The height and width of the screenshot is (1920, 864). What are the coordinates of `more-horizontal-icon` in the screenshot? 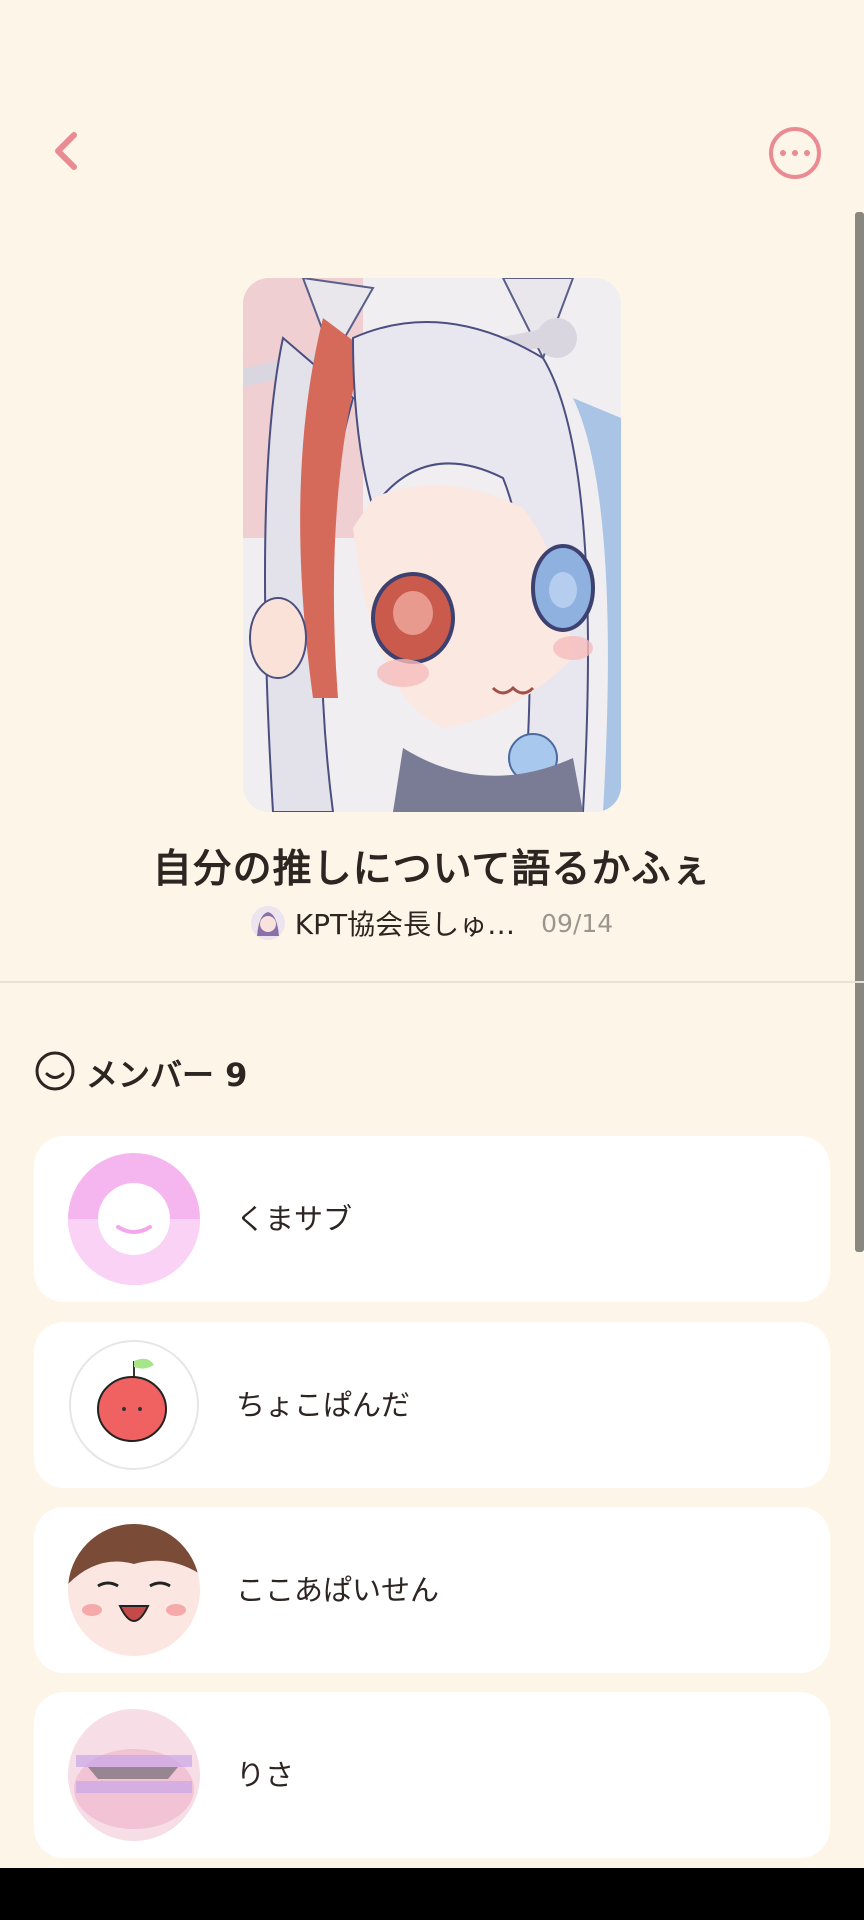 It's located at (783, 153).